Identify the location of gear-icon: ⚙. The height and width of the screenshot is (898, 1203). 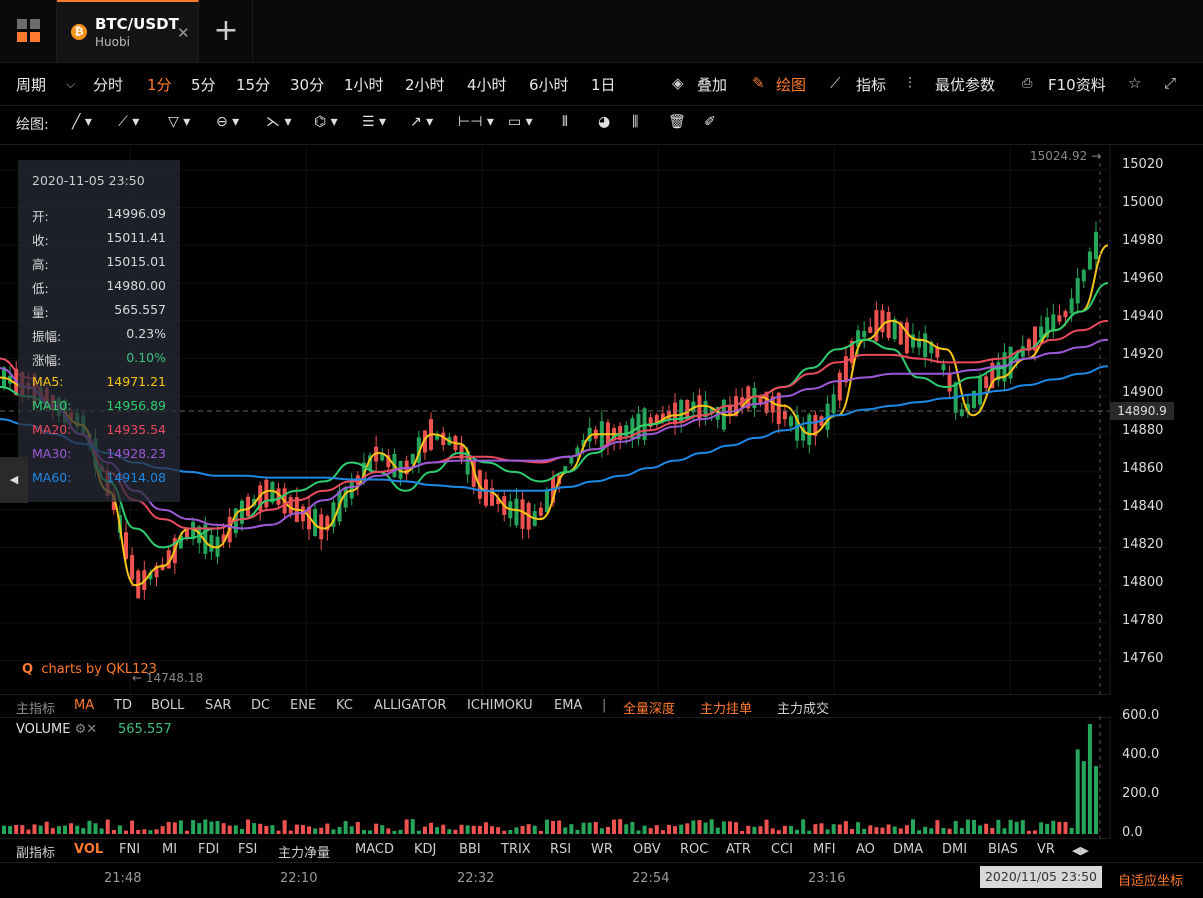
(81, 729).